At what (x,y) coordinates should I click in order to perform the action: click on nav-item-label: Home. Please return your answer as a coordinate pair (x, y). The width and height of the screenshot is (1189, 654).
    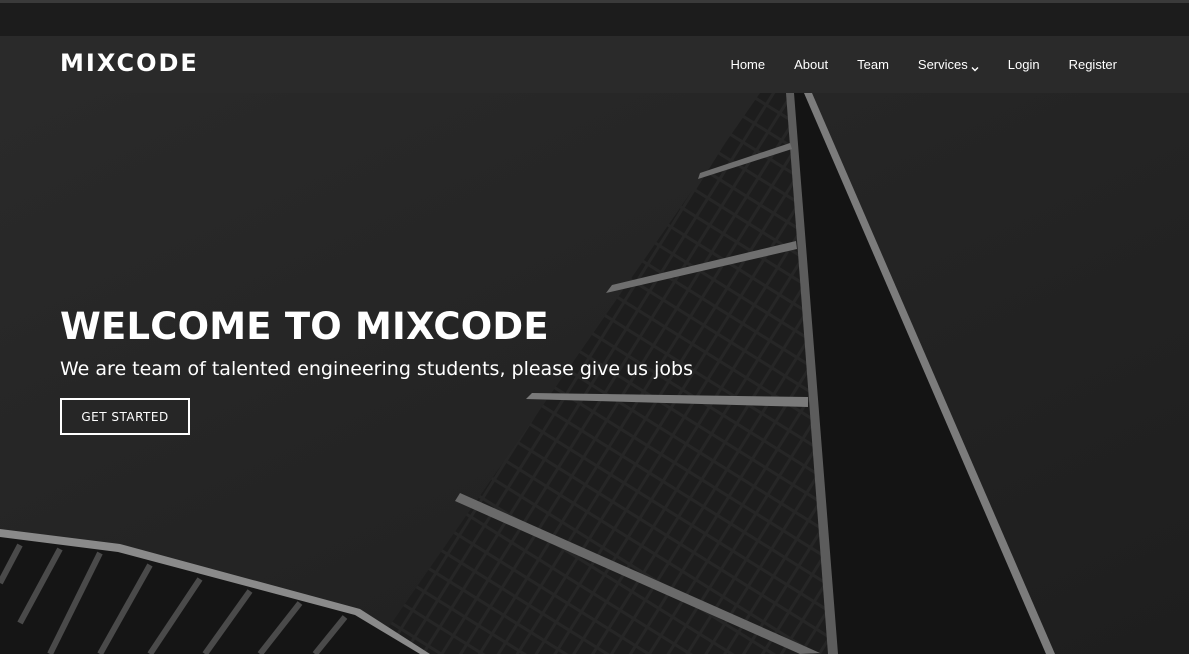
    Looking at the image, I should click on (748, 64).